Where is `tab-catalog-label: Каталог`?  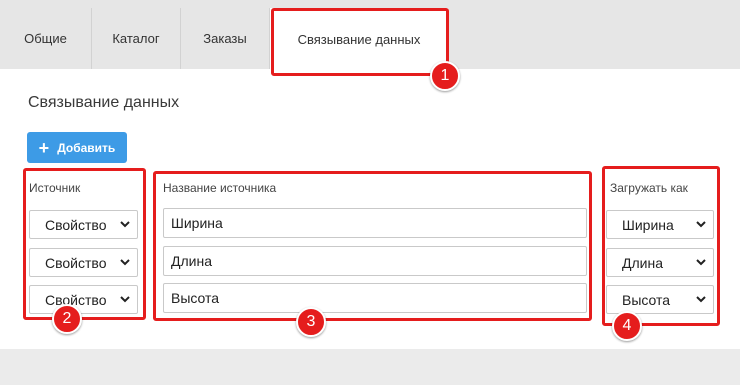
tab-catalog-label: Каталог is located at coordinates (136, 38).